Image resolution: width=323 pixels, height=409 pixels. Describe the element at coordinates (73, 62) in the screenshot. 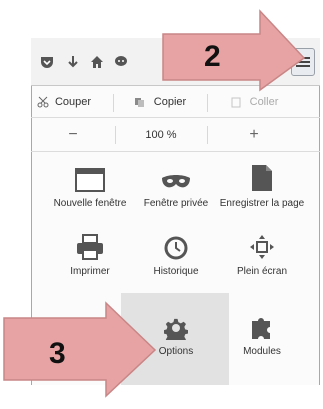

I see `download-icon` at that location.